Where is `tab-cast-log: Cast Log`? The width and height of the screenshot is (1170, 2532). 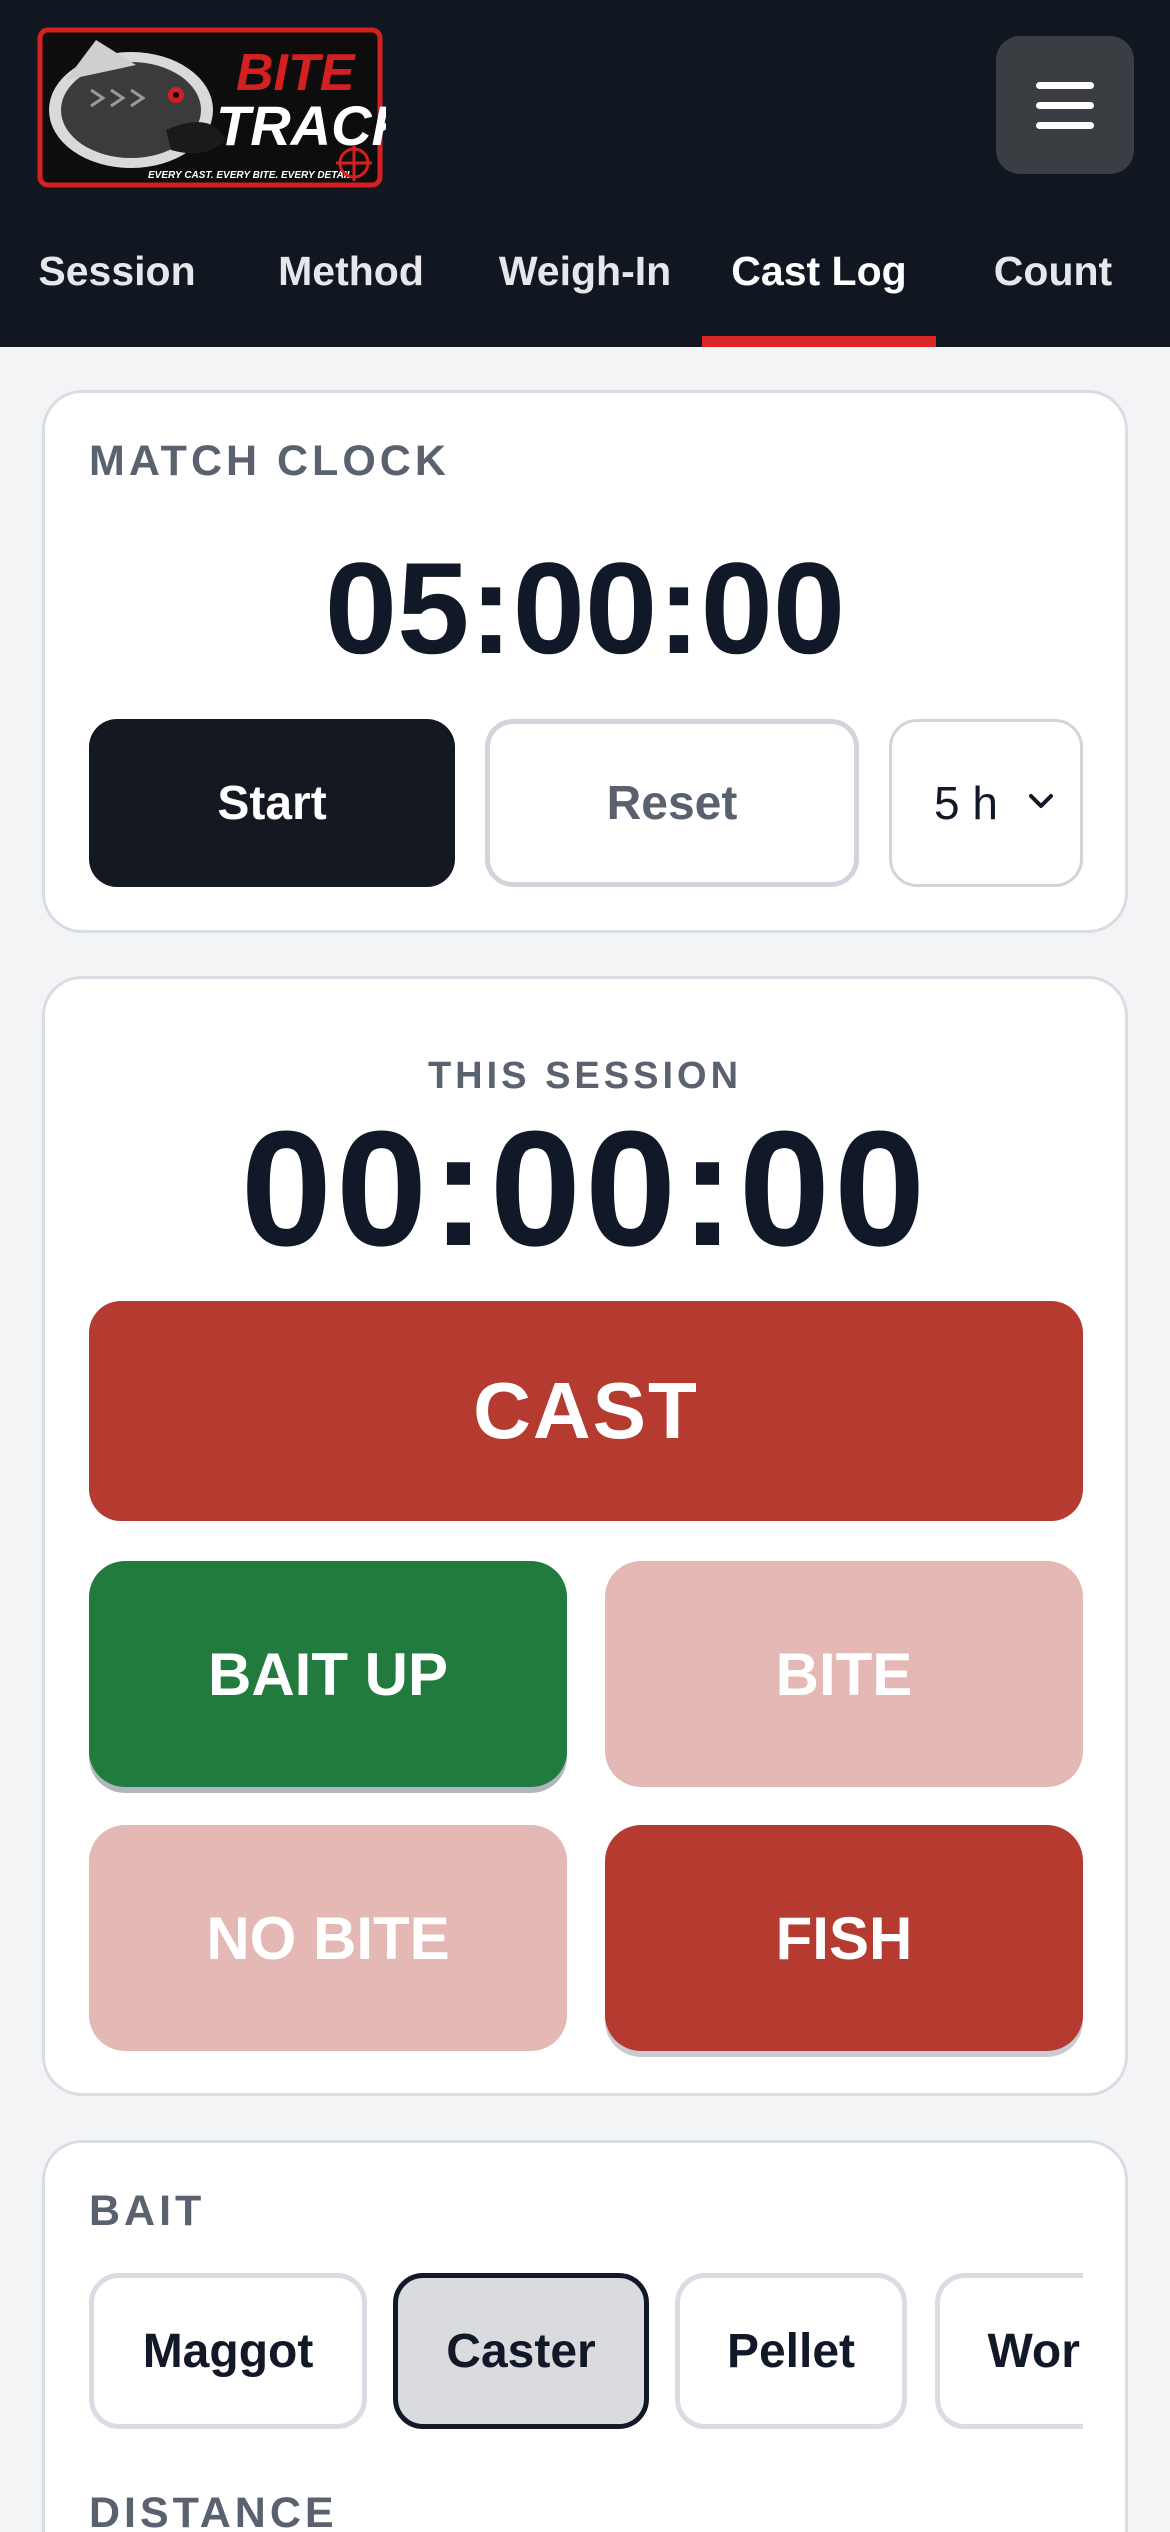
tab-cast-log: Cast Log is located at coordinates (819, 279).